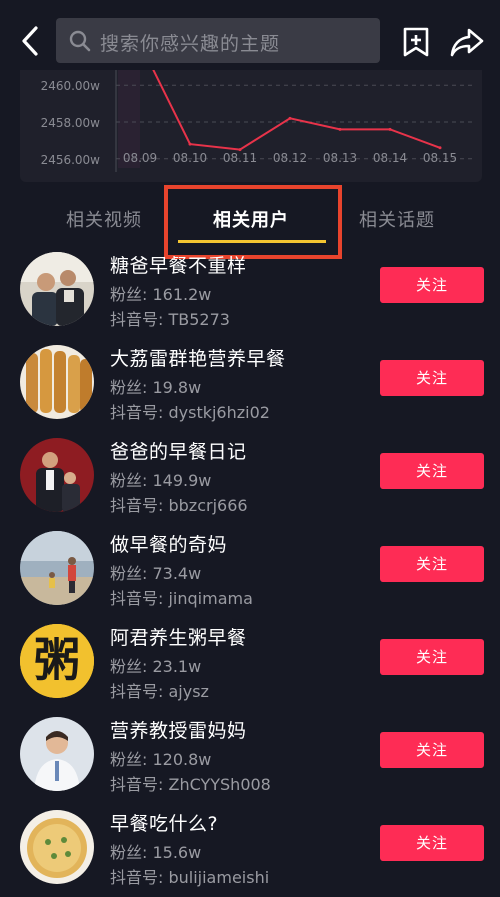 The width and height of the screenshot is (500, 897). Describe the element at coordinates (416, 42) in the screenshot. I see `bookmark-icon` at that location.